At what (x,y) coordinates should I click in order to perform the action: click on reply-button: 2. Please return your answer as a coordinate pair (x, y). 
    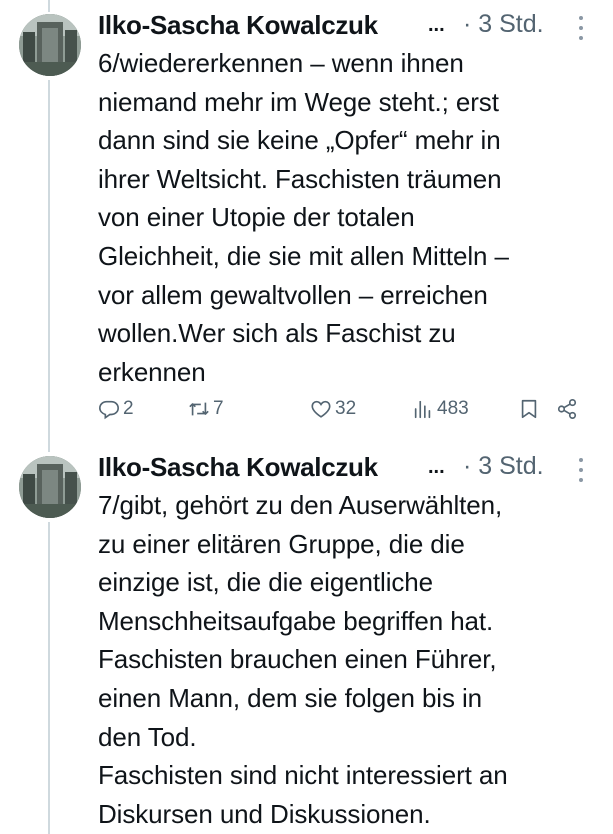
    Looking at the image, I should click on (116, 409).